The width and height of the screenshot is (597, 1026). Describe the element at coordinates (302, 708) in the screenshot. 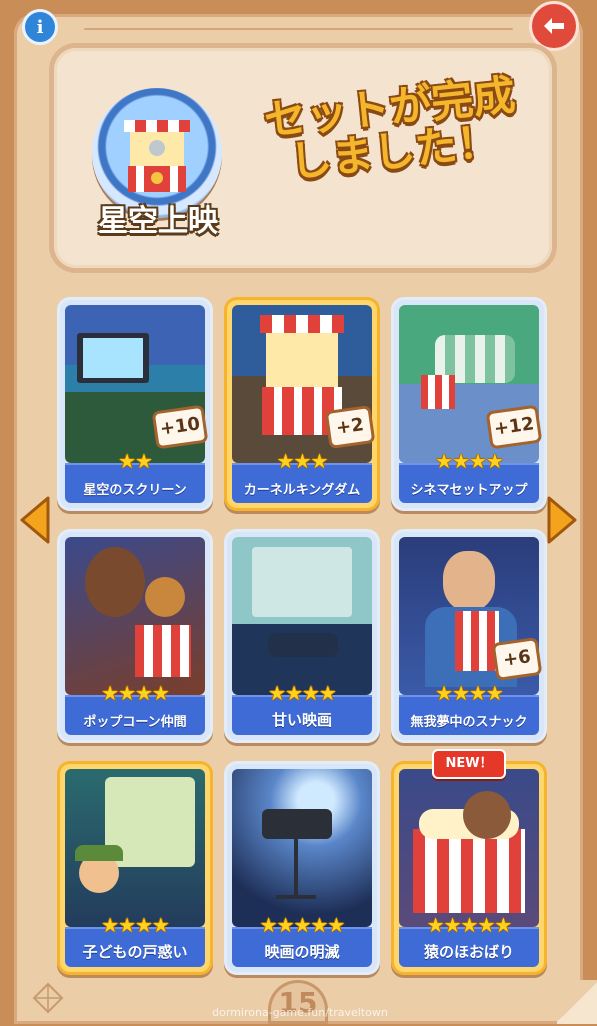

I see `card-label-bar: ★★★★ 甘い映画` at that location.